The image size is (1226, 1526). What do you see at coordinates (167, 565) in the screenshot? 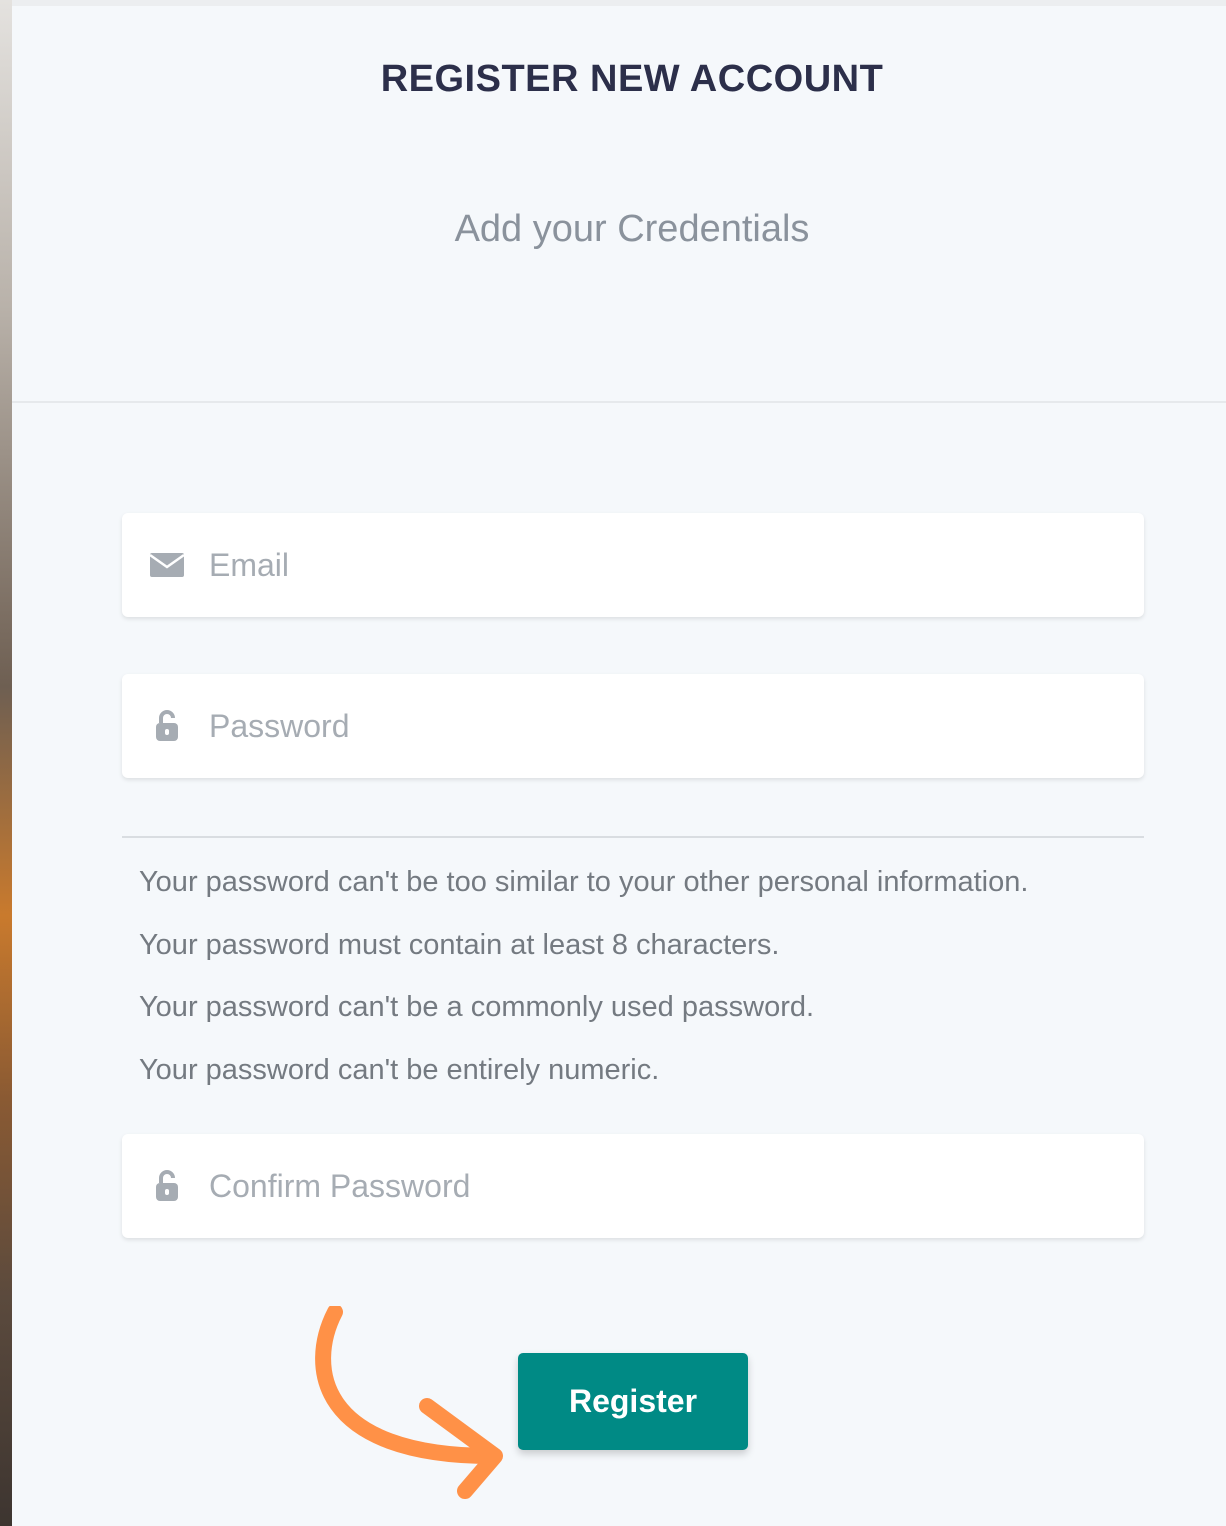
I see `envelope-icon` at bounding box center [167, 565].